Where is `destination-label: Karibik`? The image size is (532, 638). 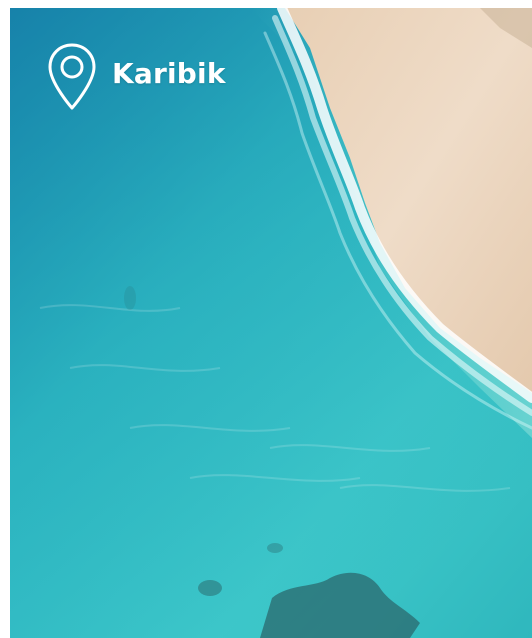 destination-label: Karibik is located at coordinates (136, 77).